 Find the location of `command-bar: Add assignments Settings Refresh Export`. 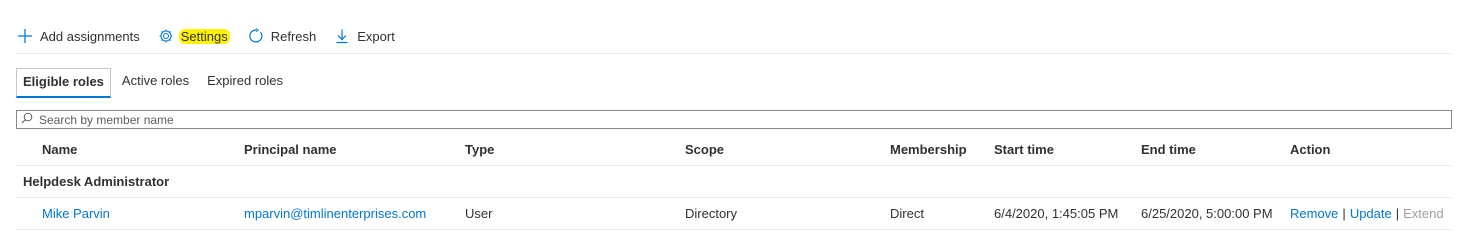

command-bar: Add assignments Settings Refresh Export is located at coordinates (214, 36).